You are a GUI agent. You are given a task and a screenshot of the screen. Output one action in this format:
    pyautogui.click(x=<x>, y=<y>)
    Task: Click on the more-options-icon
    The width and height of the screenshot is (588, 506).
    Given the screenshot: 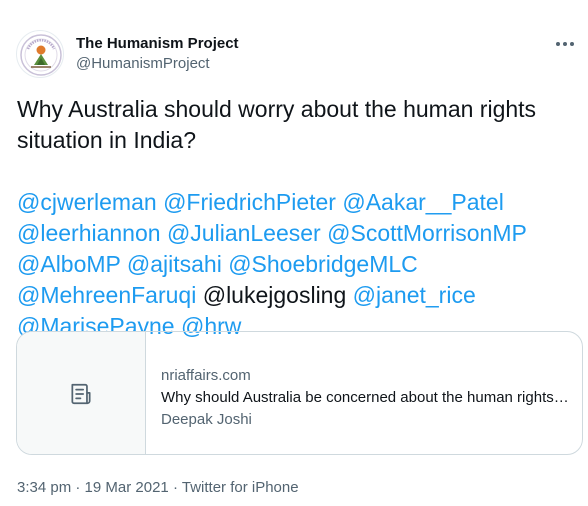 What is the action you would take?
    pyautogui.click(x=565, y=44)
    